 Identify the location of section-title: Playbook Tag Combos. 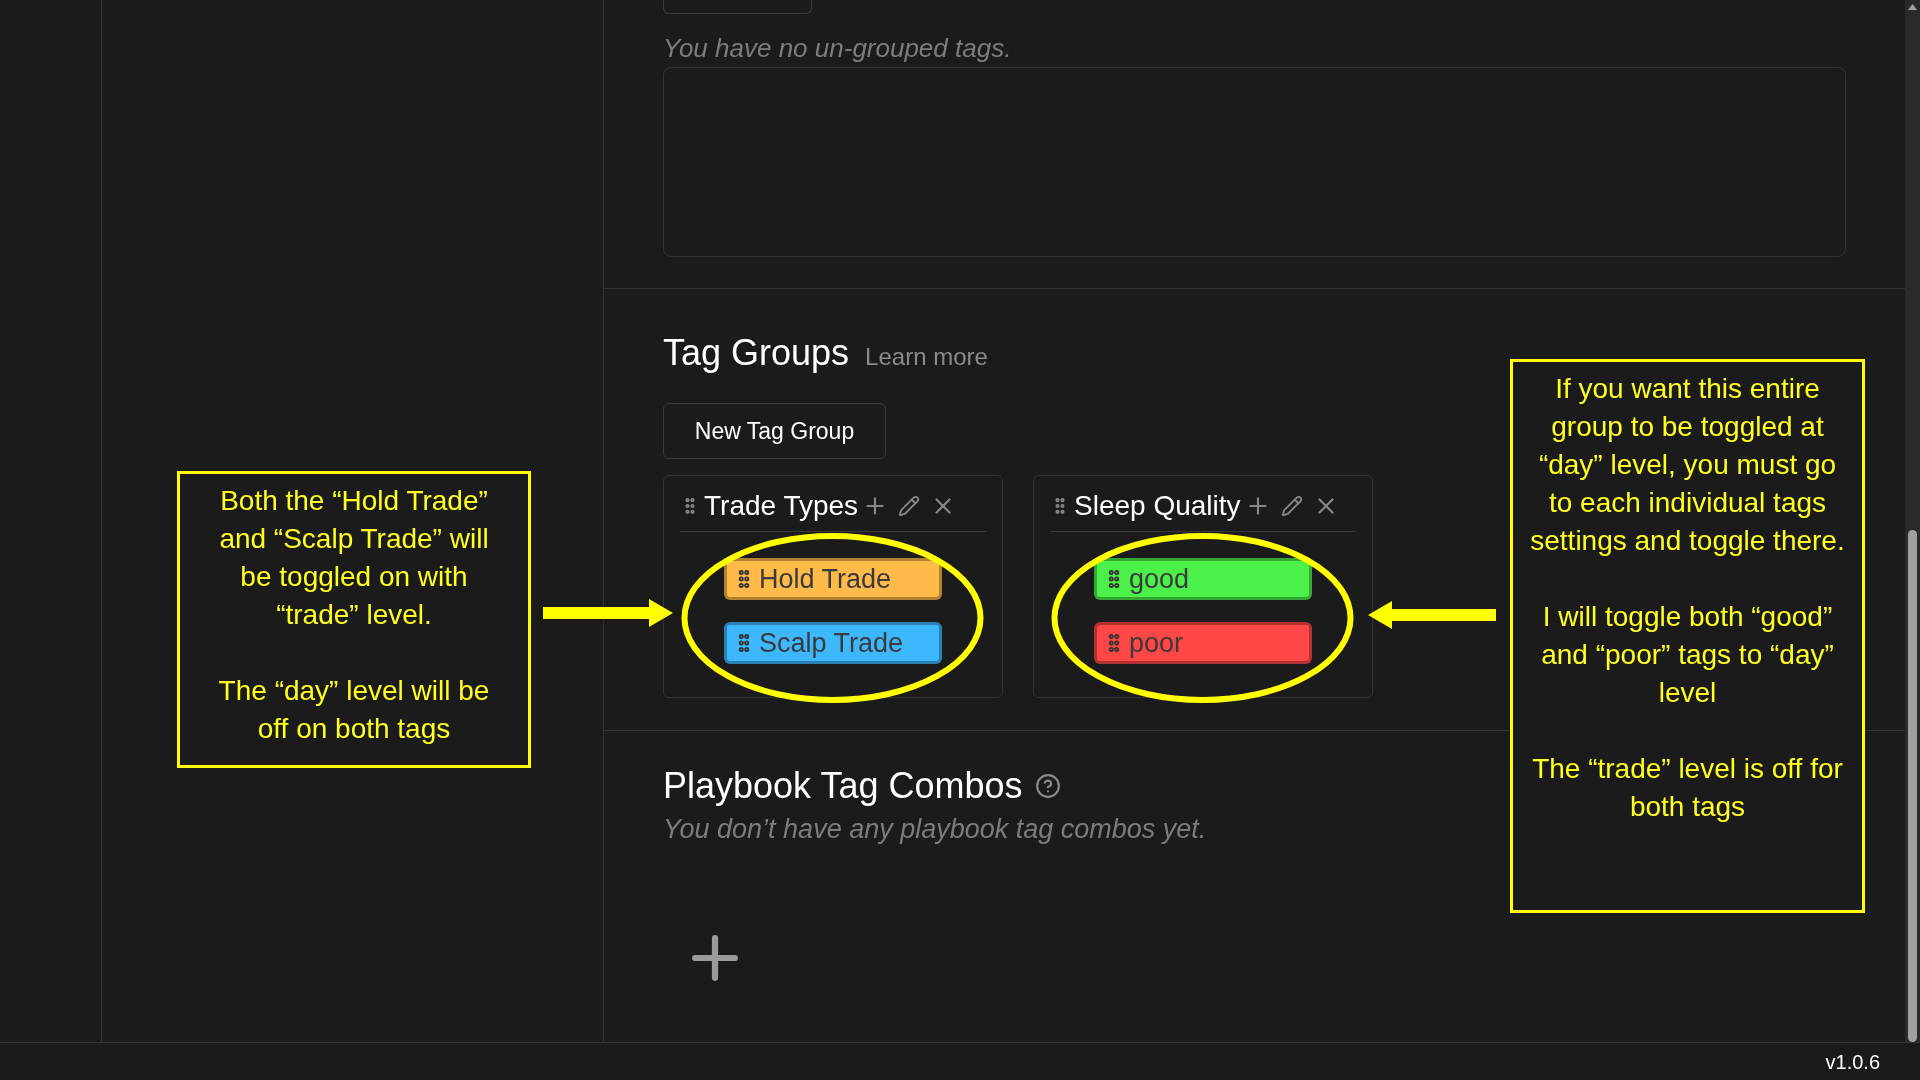
(843, 786).